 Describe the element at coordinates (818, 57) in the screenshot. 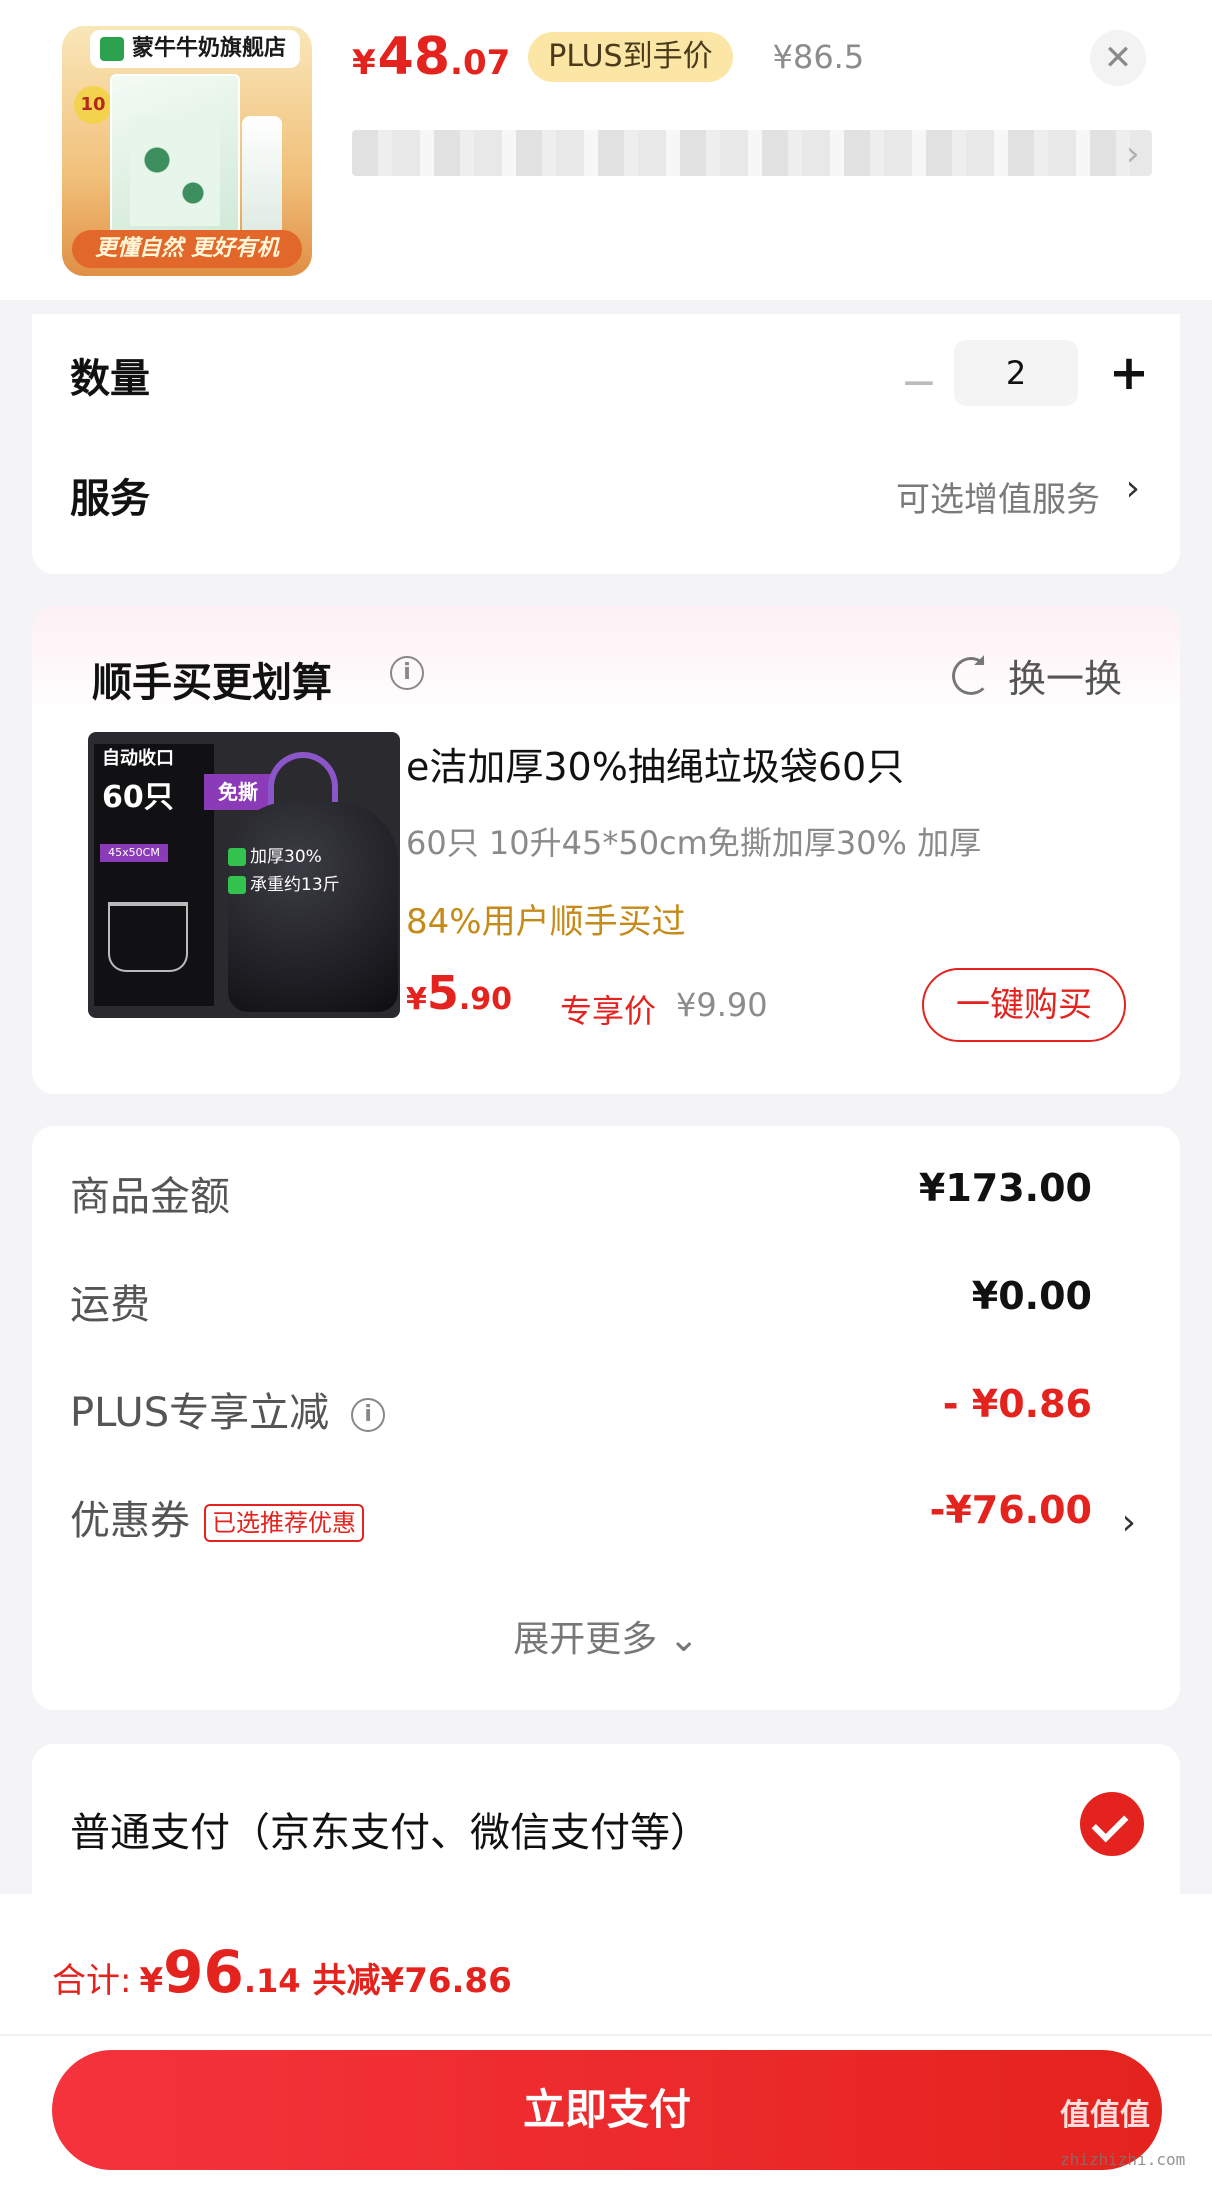

I see `original-price: ¥86.5` at that location.